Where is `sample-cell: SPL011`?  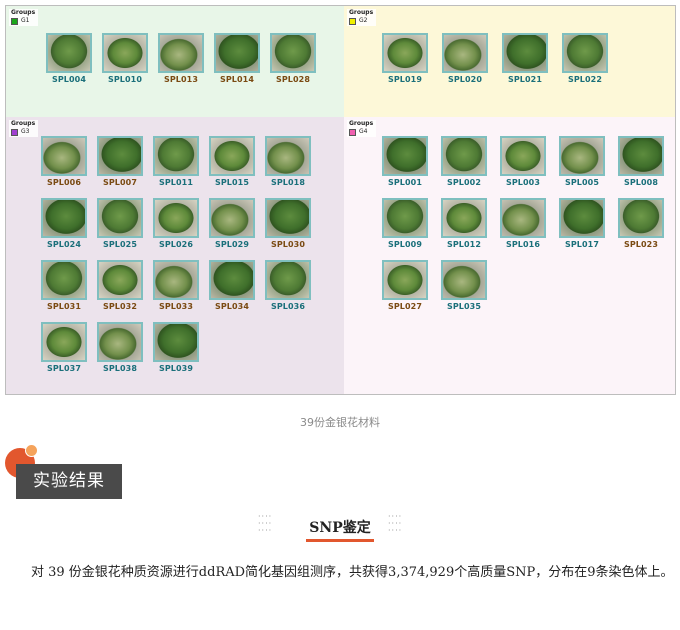 sample-cell: SPL011 is located at coordinates (178, 161).